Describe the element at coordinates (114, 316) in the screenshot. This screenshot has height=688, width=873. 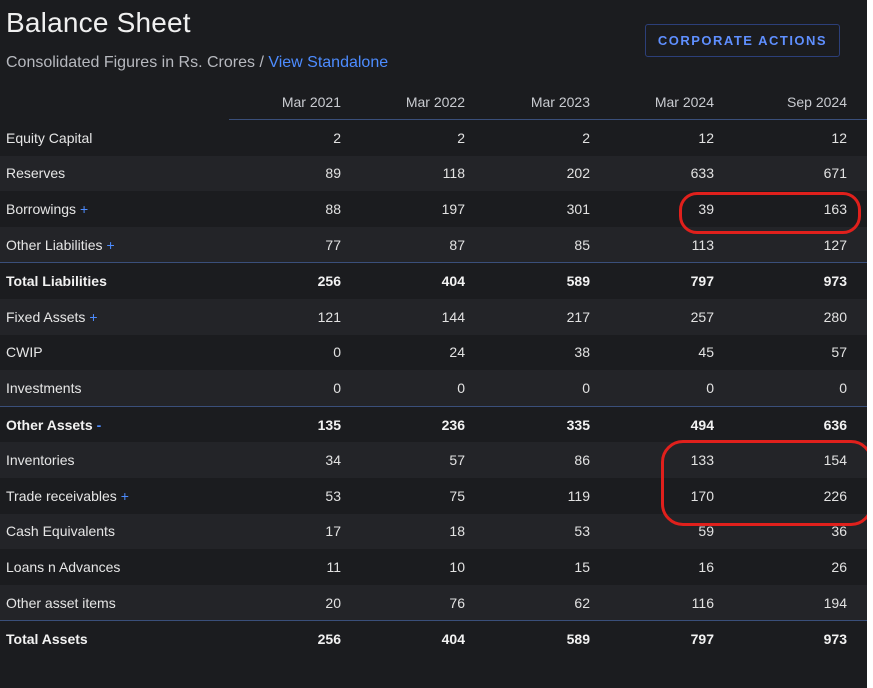
I see `row-label-cell: Fixed Assets +` at that location.